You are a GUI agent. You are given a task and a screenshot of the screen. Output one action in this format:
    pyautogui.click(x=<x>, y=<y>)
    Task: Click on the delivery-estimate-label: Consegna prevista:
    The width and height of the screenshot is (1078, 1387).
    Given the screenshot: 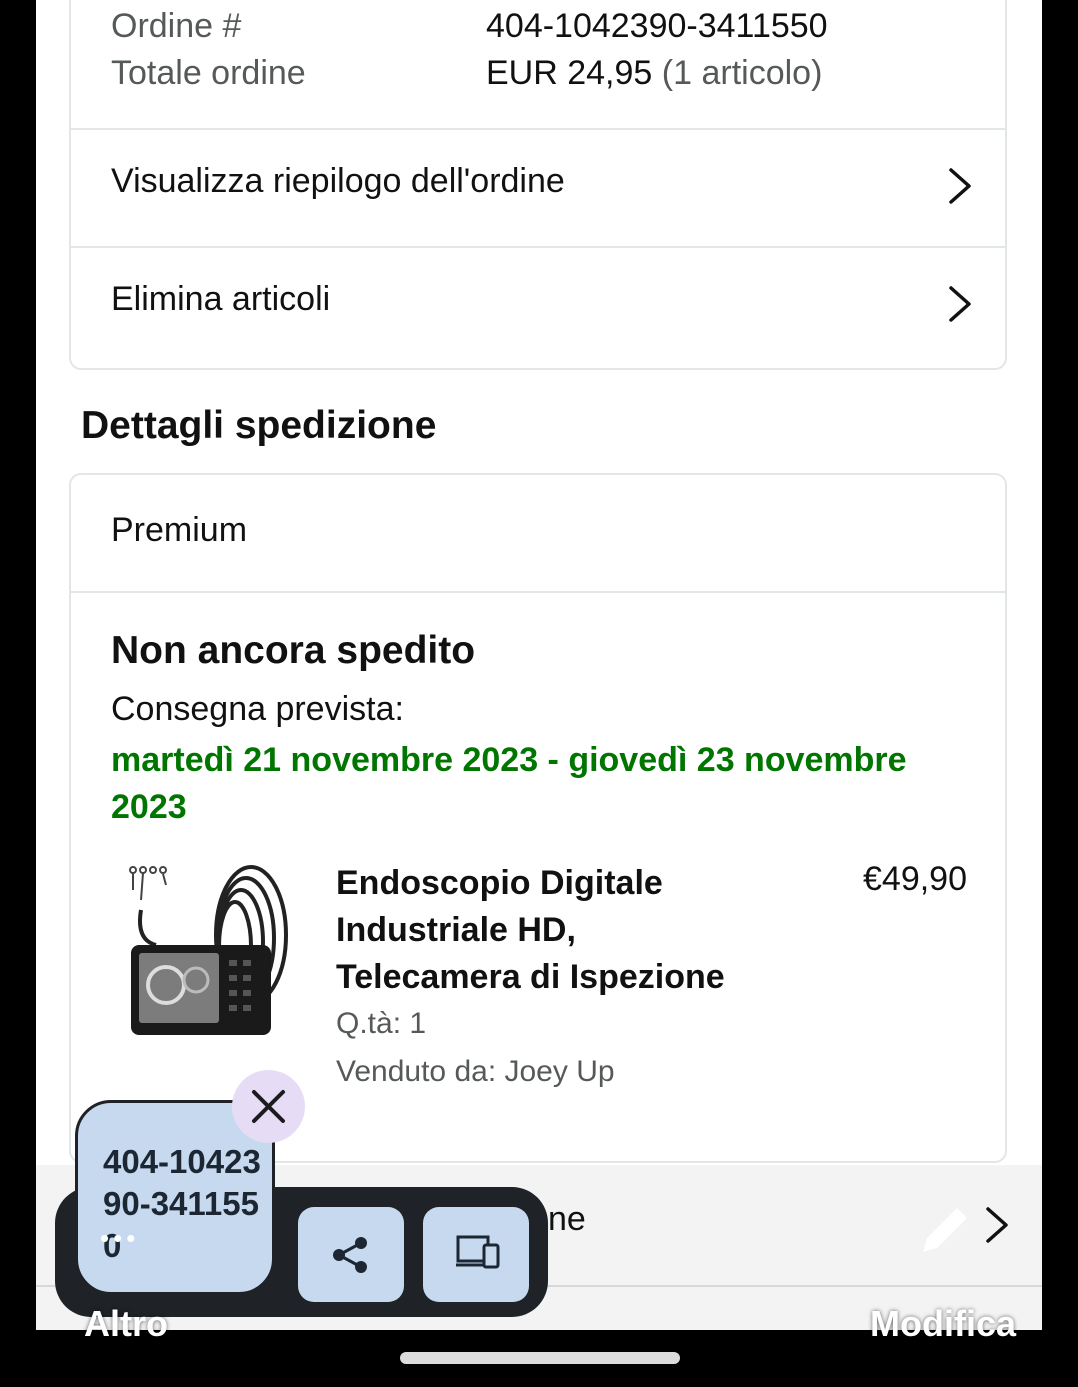 What is the action you would take?
    pyautogui.click(x=257, y=709)
    